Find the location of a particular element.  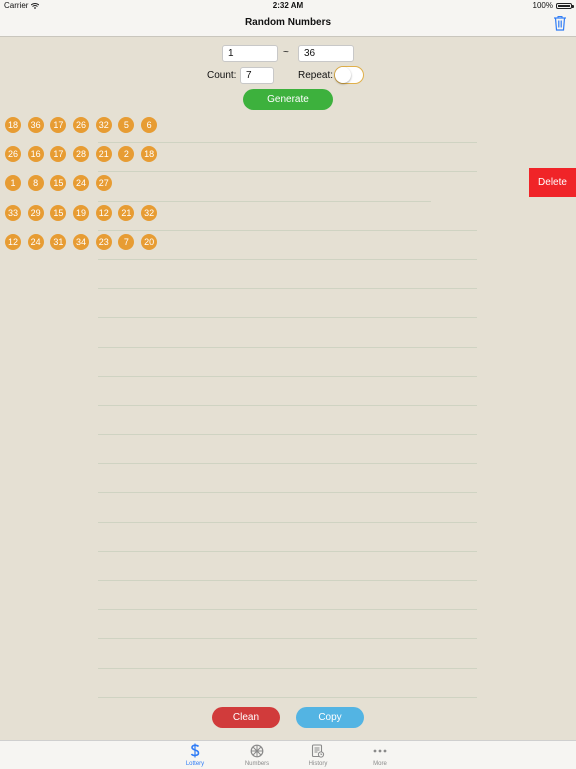

number-ball: 27 is located at coordinates (103, 183).